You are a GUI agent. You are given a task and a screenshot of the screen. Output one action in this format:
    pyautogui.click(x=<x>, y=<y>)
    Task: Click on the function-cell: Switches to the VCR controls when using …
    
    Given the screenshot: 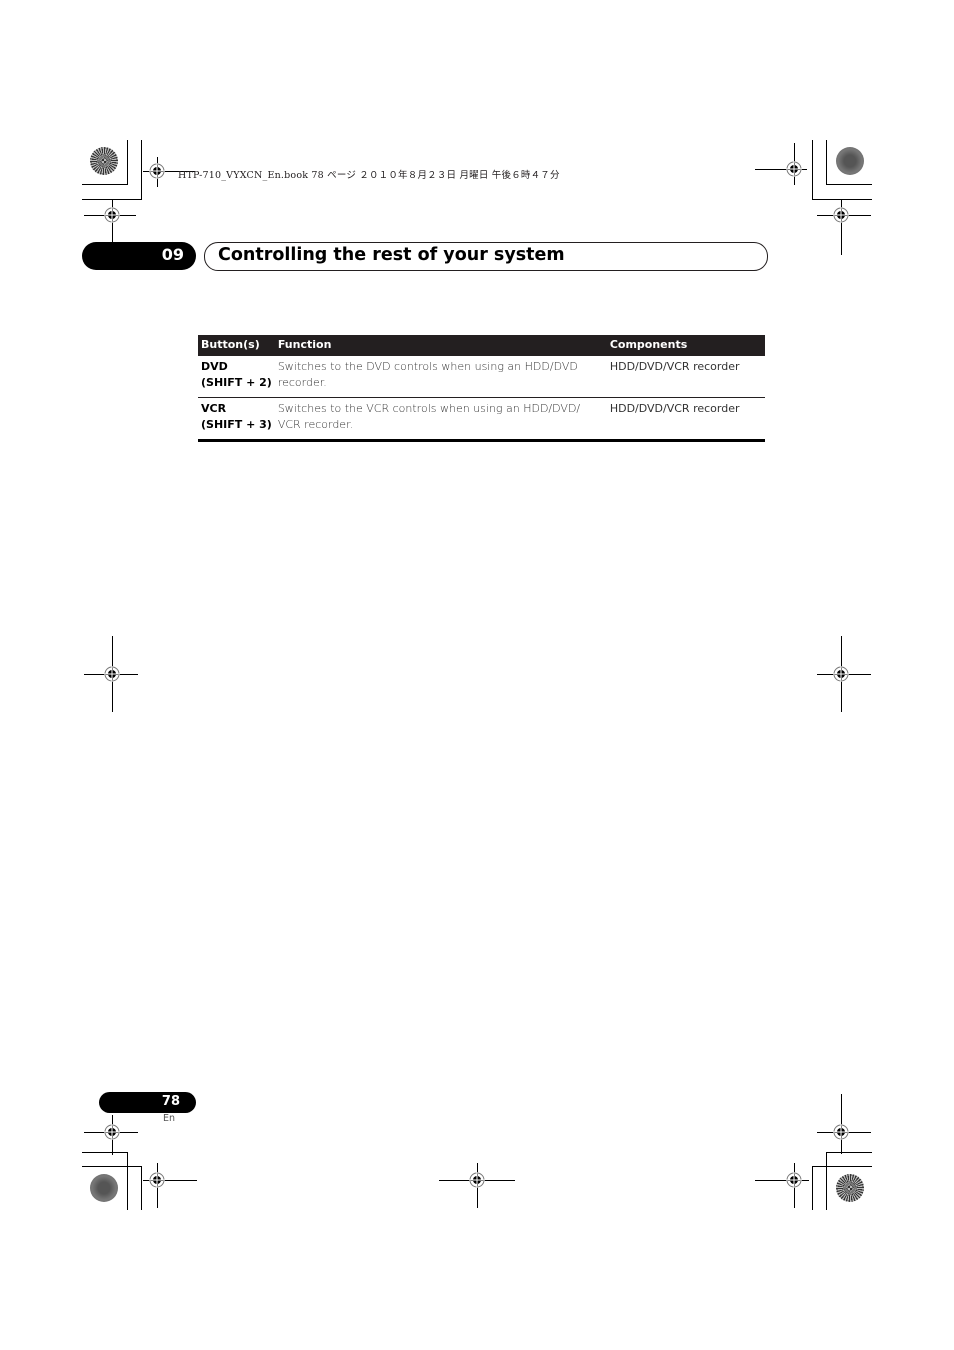 What is the action you would take?
    pyautogui.click(x=440, y=419)
    